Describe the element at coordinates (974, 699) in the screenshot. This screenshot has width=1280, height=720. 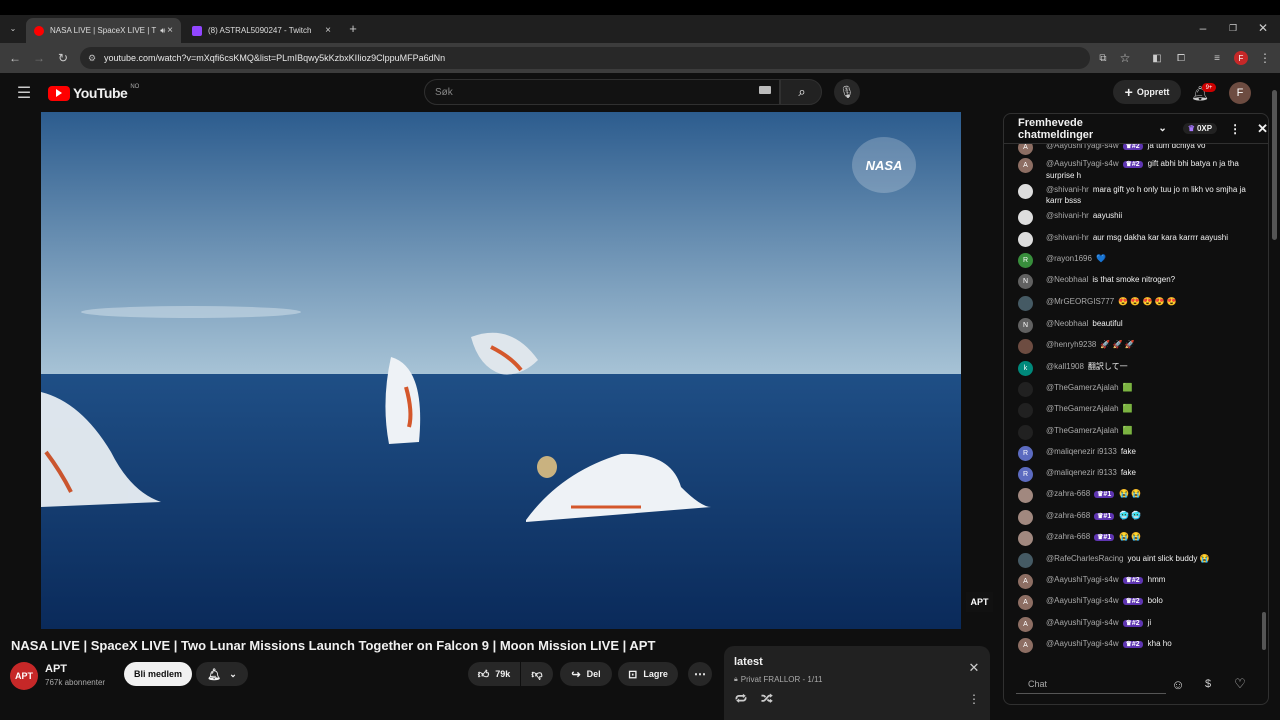
I see `playlist-menu-icon: ⋮` at that location.